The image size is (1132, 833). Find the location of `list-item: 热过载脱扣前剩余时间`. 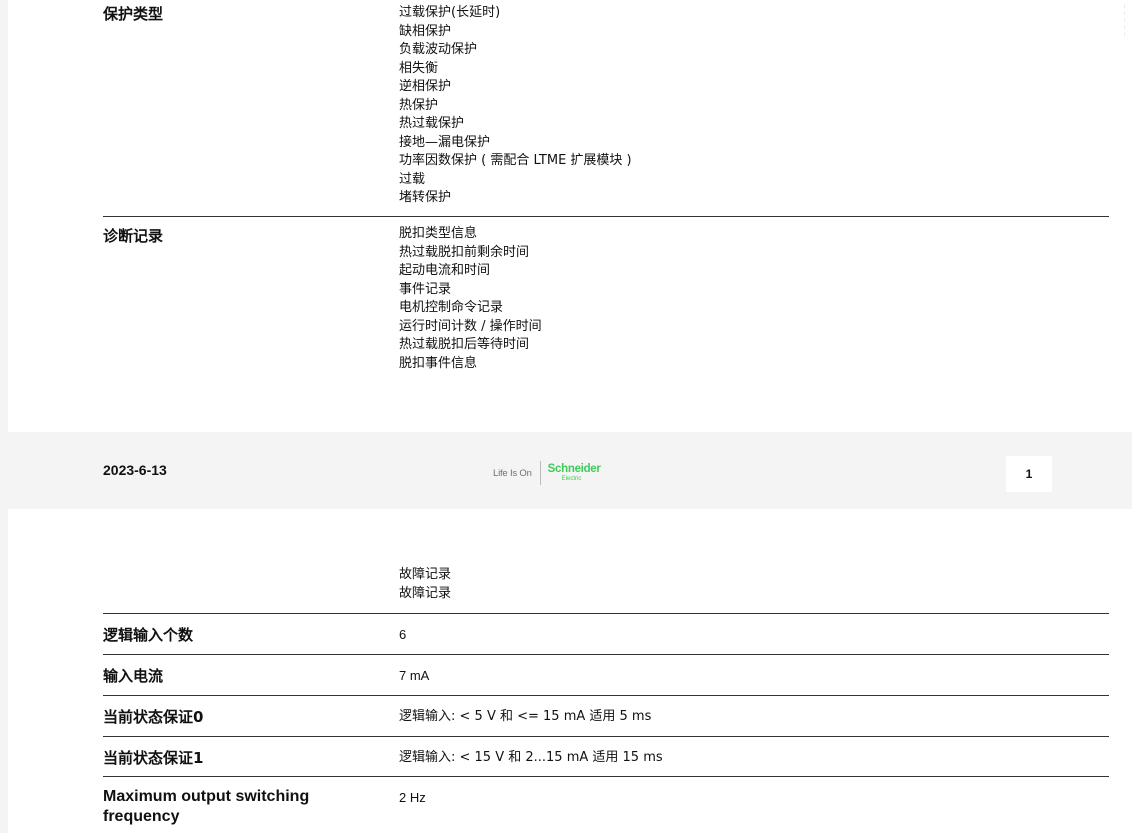

list-item: 热过载脱扣前剩余时间 is located at coordinates (464, 252).